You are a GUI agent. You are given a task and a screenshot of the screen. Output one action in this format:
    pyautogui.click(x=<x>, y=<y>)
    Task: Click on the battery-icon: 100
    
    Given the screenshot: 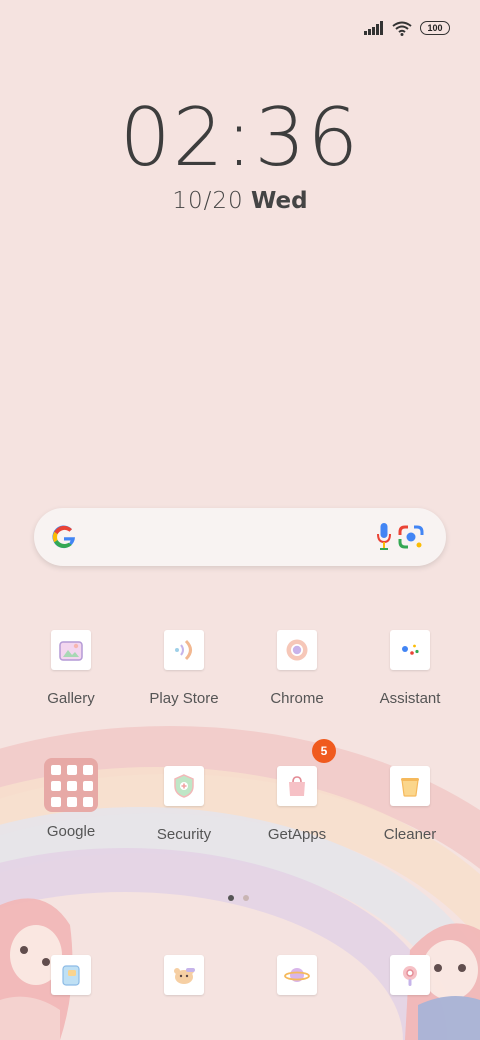 What is the action you would take?
    pyautogui.click(x=435, y=28)
    